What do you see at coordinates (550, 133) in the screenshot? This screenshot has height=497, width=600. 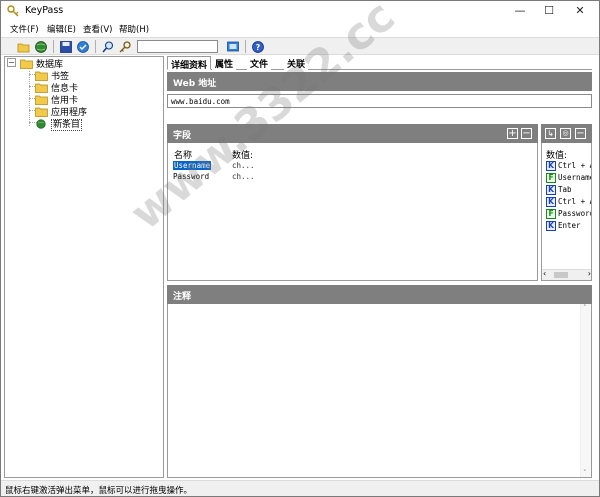 I see `autotype-insert-button: ↳` at bounding box center [550, 133].